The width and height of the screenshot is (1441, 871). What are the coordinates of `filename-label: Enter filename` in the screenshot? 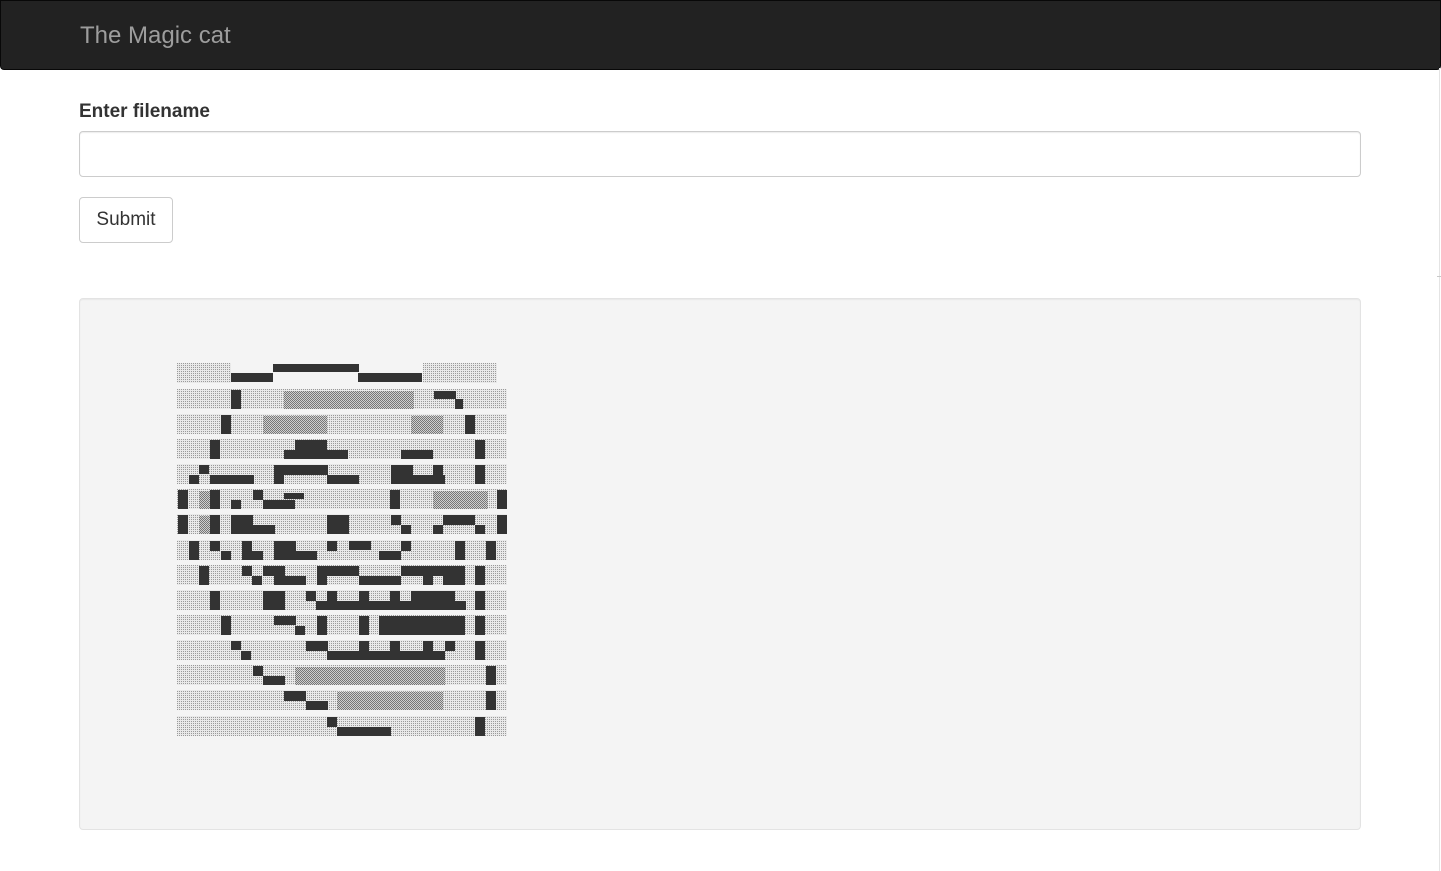 It's located at (144, 111).